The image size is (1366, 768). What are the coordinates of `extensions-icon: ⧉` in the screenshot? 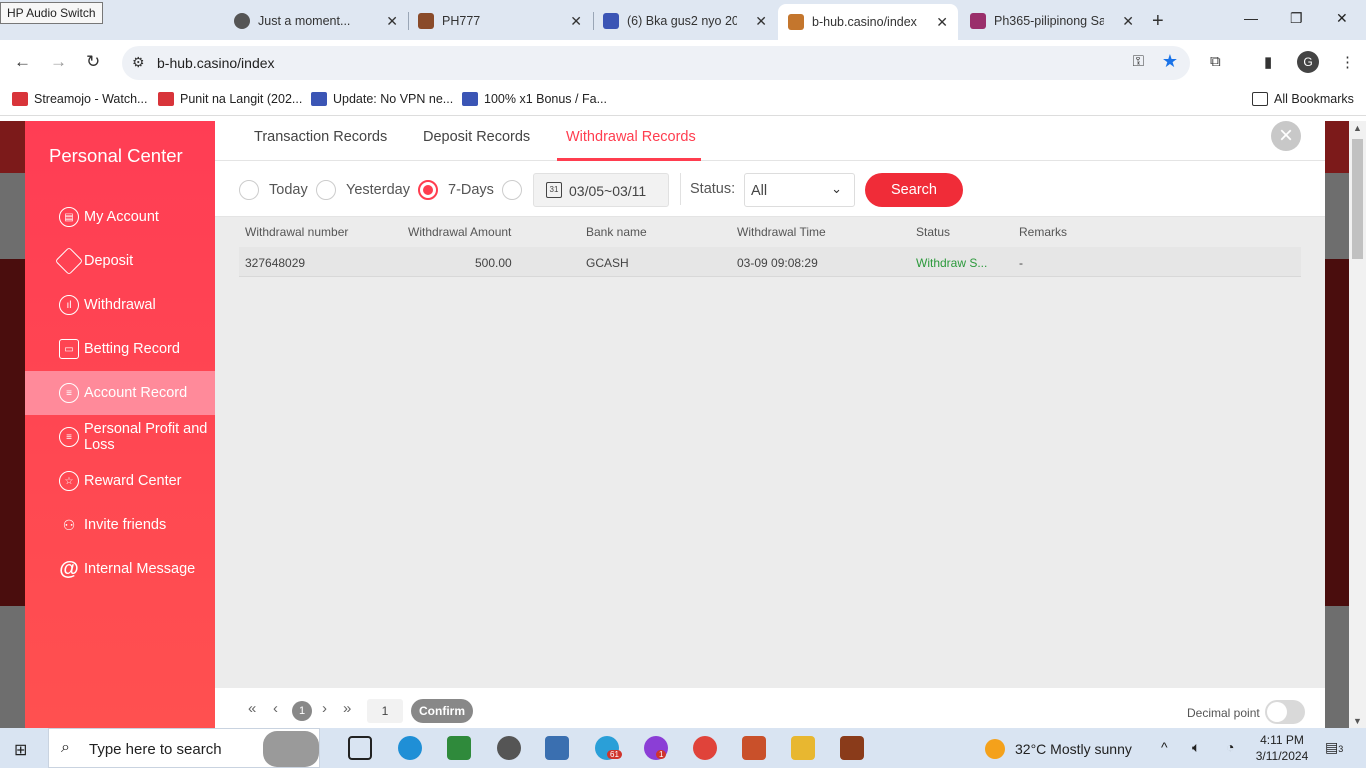 It's located at (1215, 61).